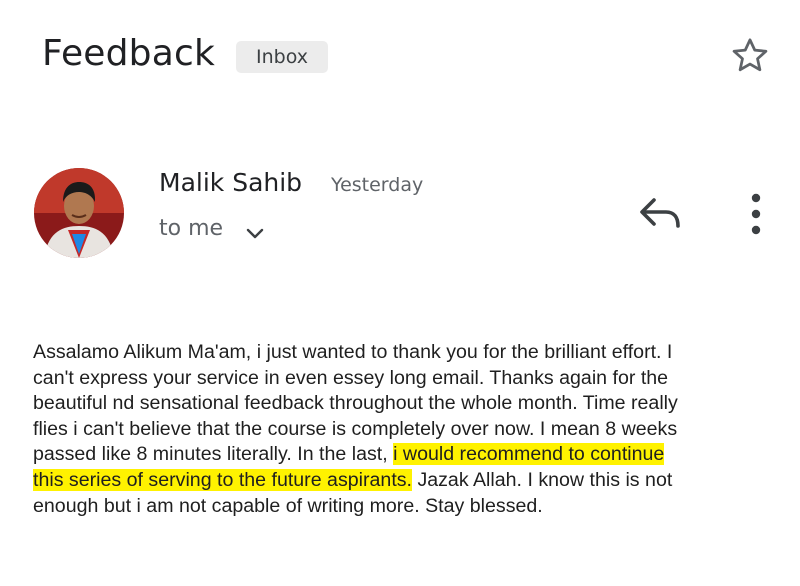  Describe the element at coordinates (377, 185) in the screenshot. I see `sent-time: Yesterday` at that location.